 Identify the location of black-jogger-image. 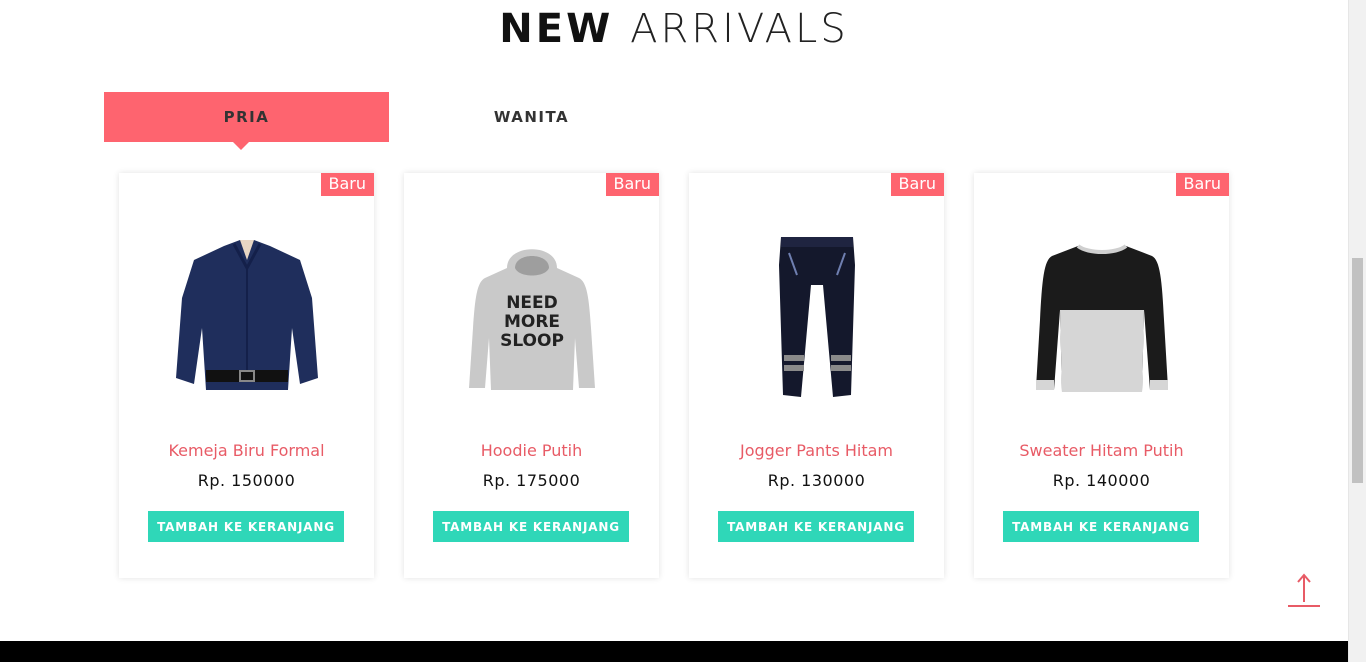
(816, 318).